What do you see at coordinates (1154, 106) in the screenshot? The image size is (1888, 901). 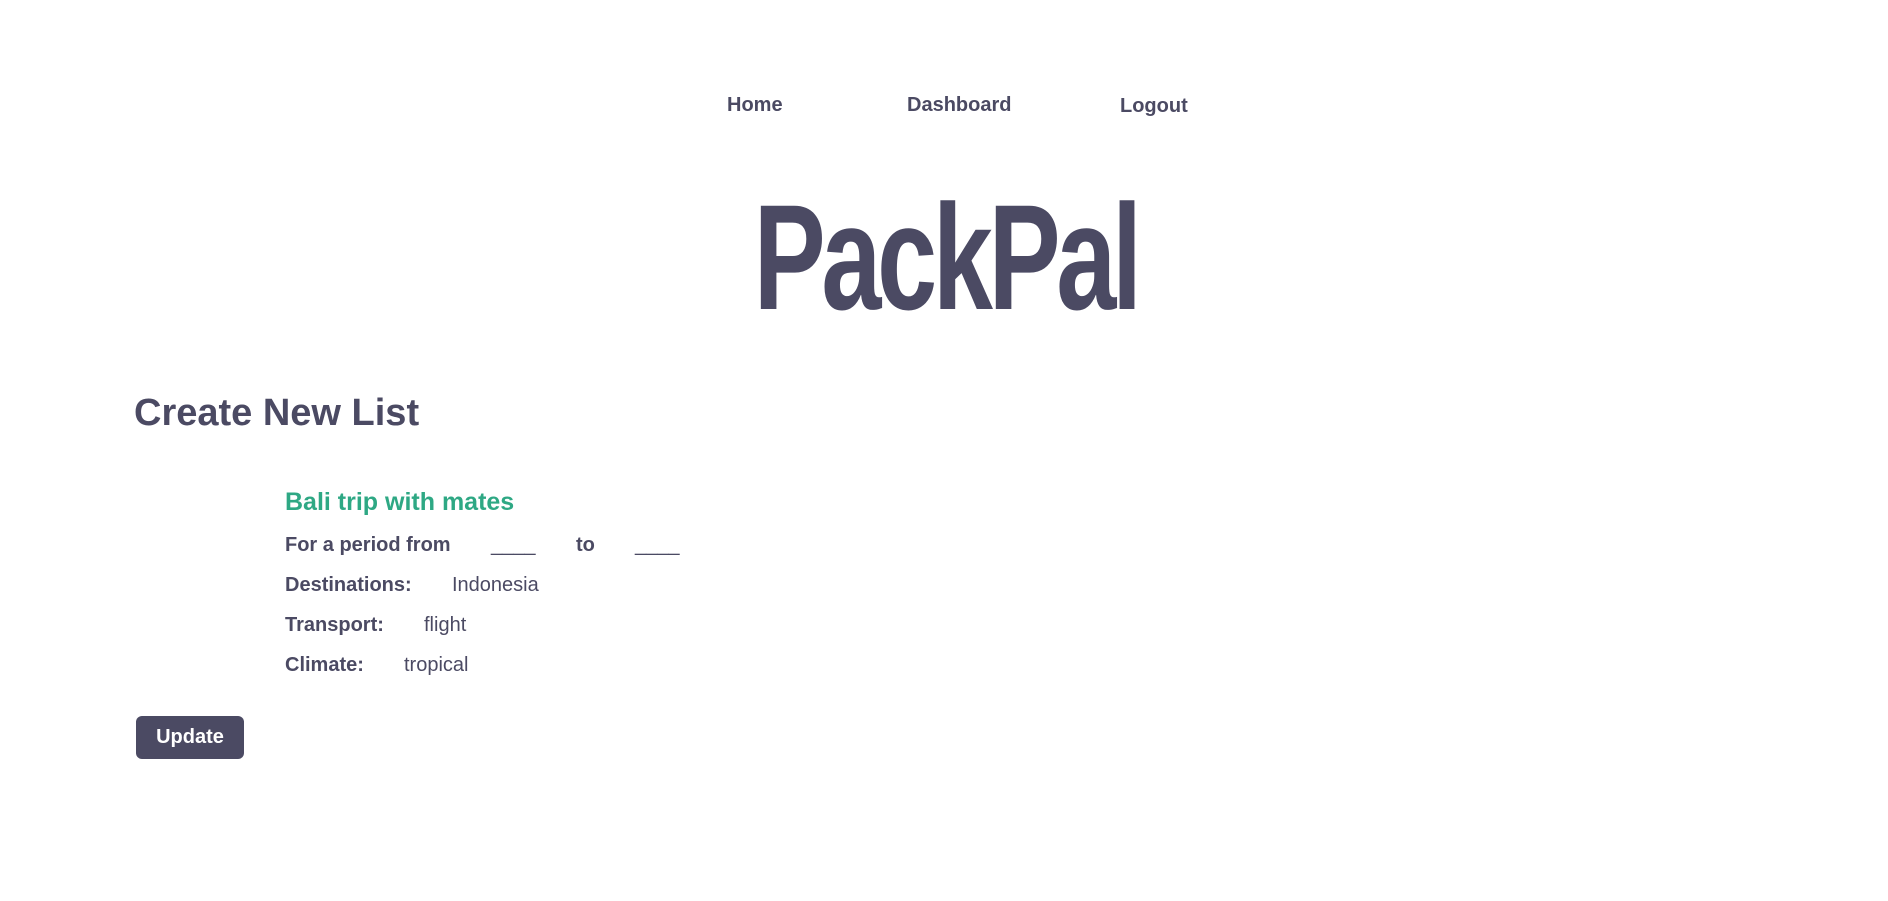 I see `nav-link-logout: Logout` at bounding box center [1154, 106].